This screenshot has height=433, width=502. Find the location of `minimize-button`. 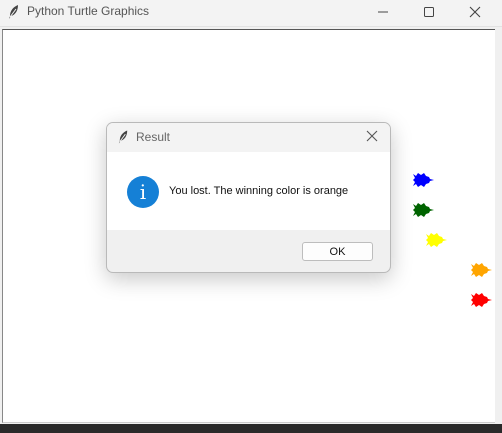

minimize-button is located at coordinates (383, 12).